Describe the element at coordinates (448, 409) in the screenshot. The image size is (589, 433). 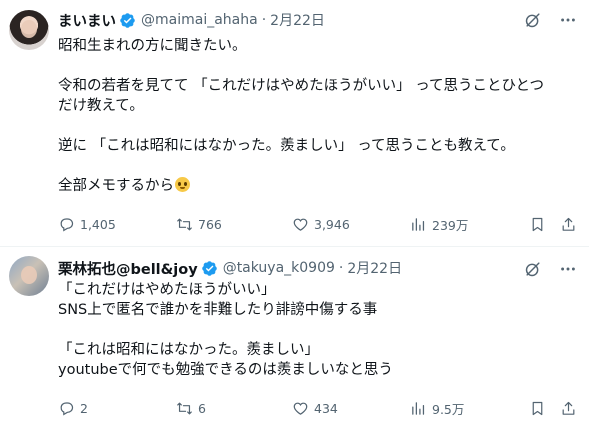
I see `view-count: 9.5万` at that location.